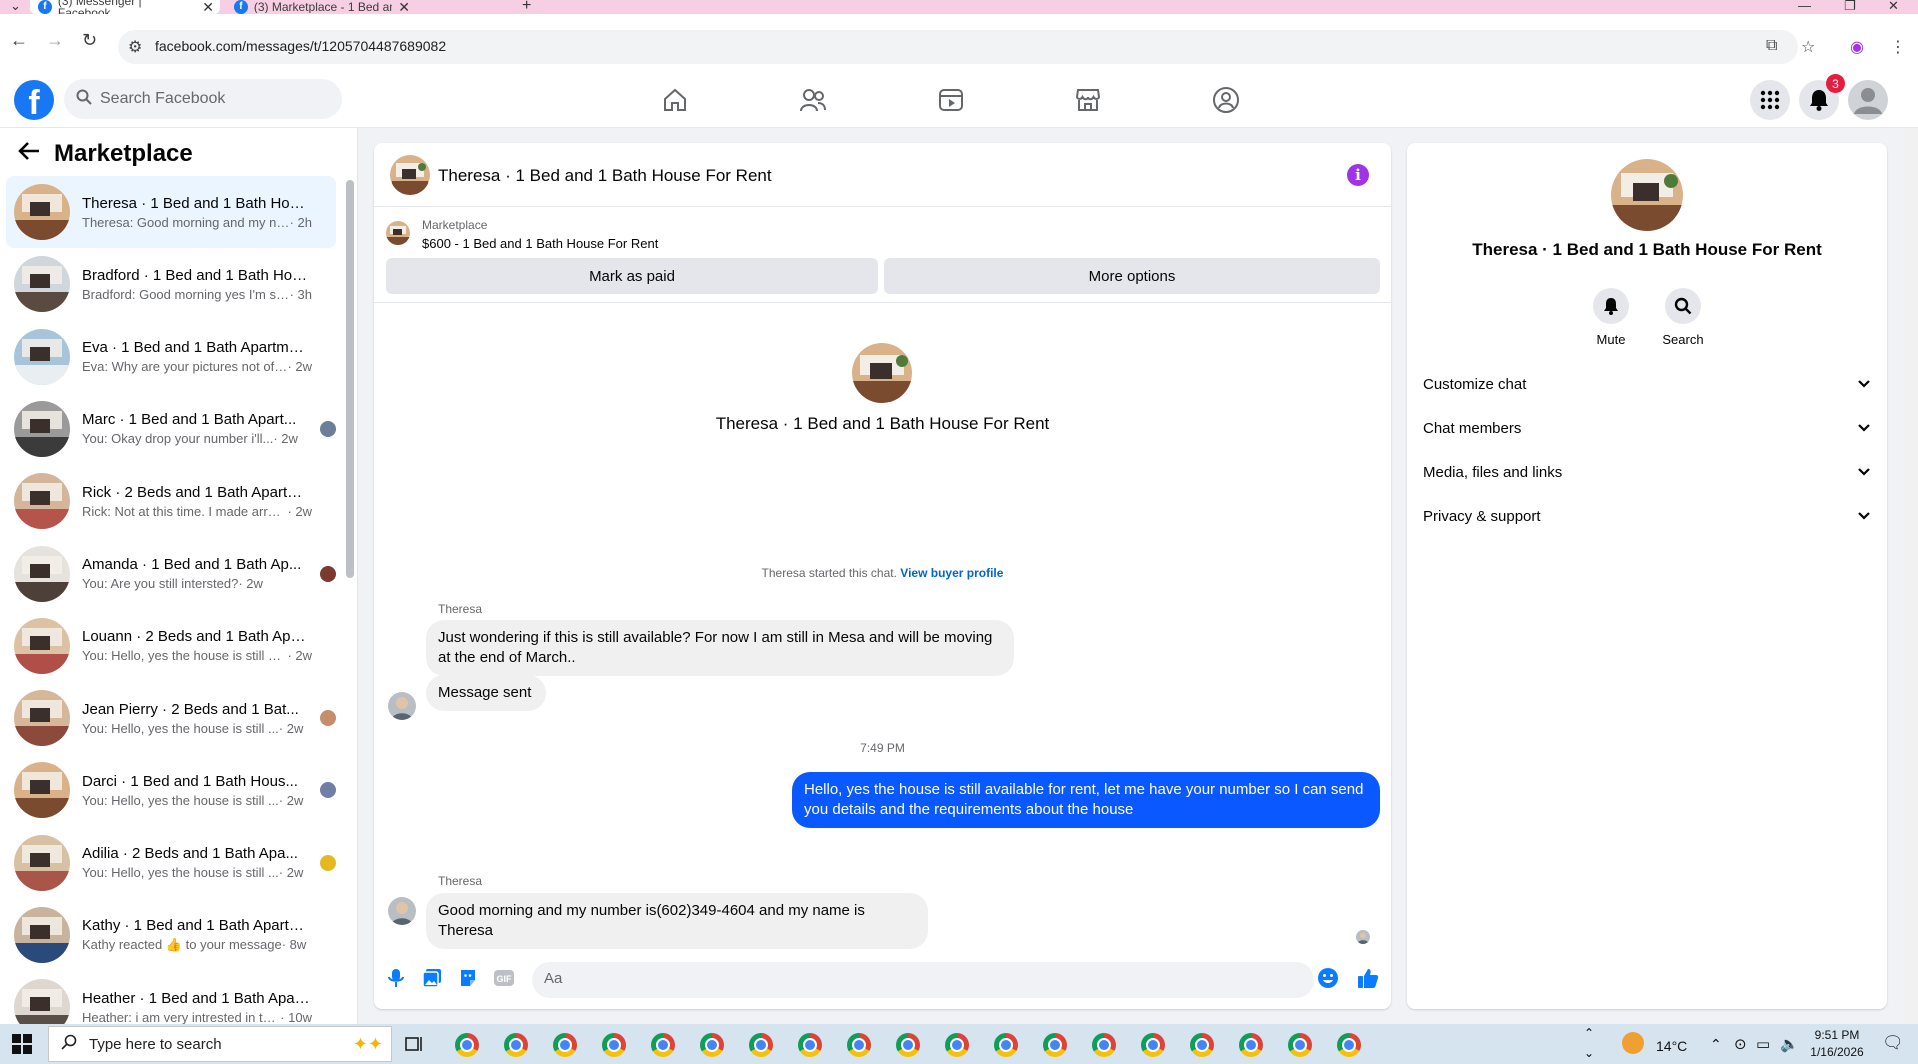 This screenshot has height=1064, width=1918. Describe the element at coordinates (398, 233) in the screenshot. I see `listing-thumbnail` at that location.